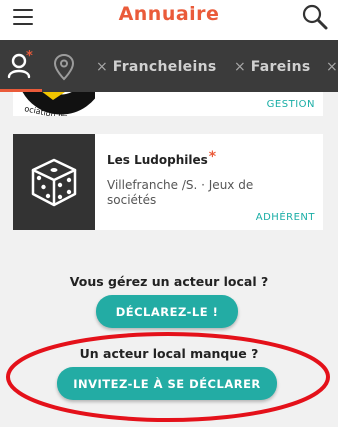 The image size is (338, 427). I want to click on filter-chip-partial: ×, so click(332, 67).